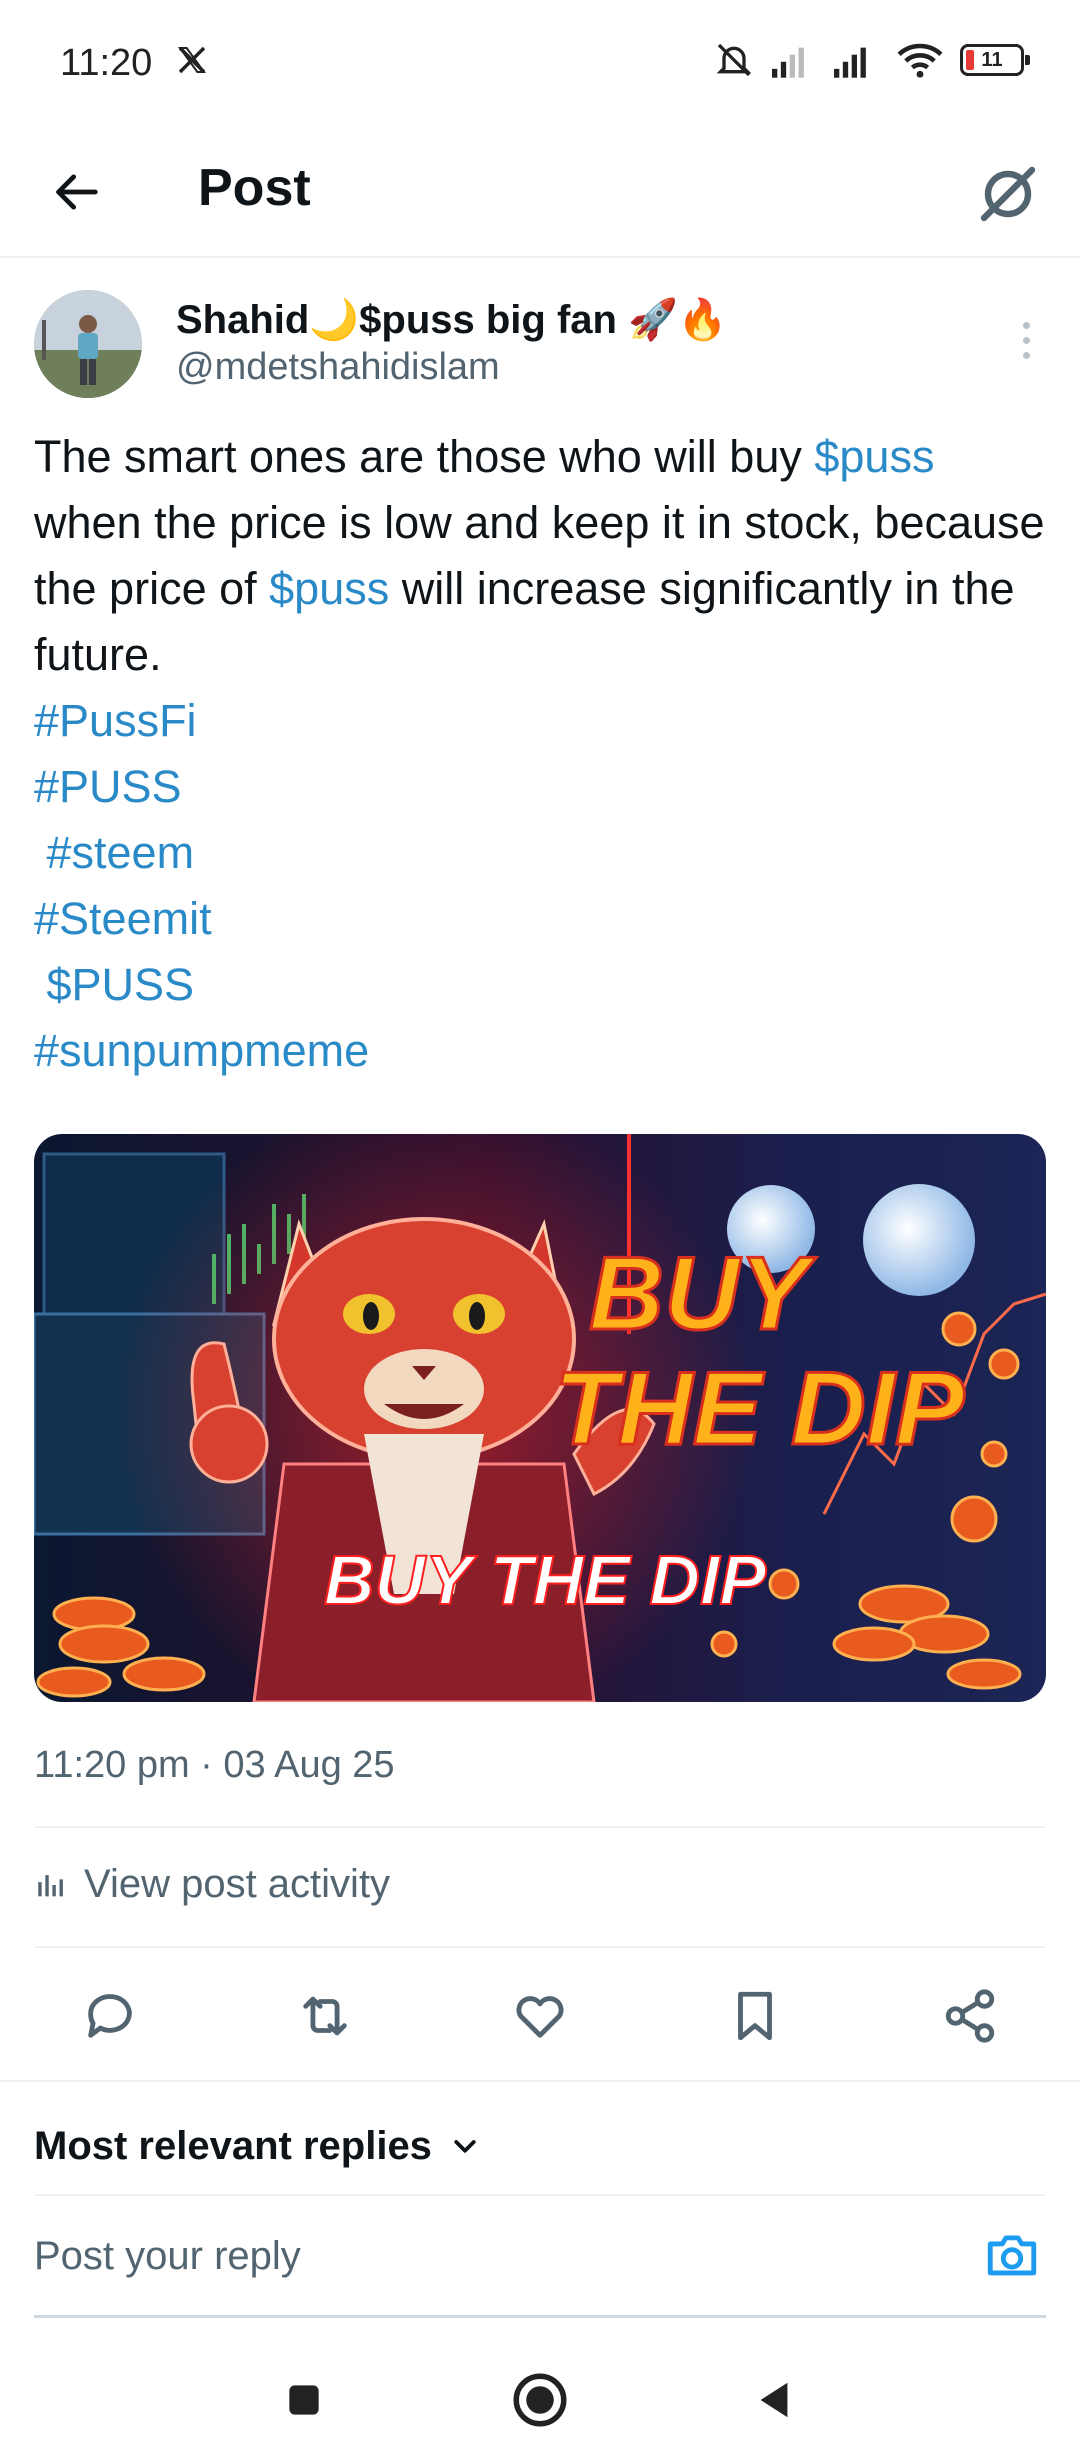 This screenshot has height=2460, width=1080. Describe the element at coordinates (540, 919) in the screenshot. I see `hashtag-link: #Steemit` at that location.